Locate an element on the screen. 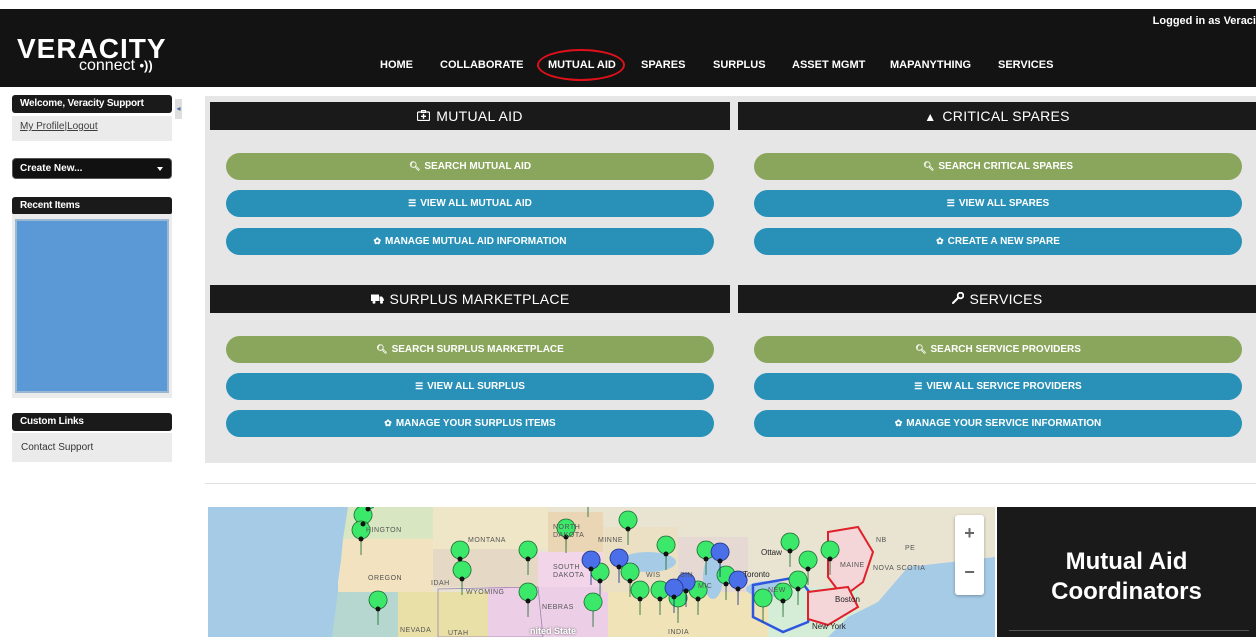  nav-mapanything: MAPANYTHING is located at coordinates (930, 65).